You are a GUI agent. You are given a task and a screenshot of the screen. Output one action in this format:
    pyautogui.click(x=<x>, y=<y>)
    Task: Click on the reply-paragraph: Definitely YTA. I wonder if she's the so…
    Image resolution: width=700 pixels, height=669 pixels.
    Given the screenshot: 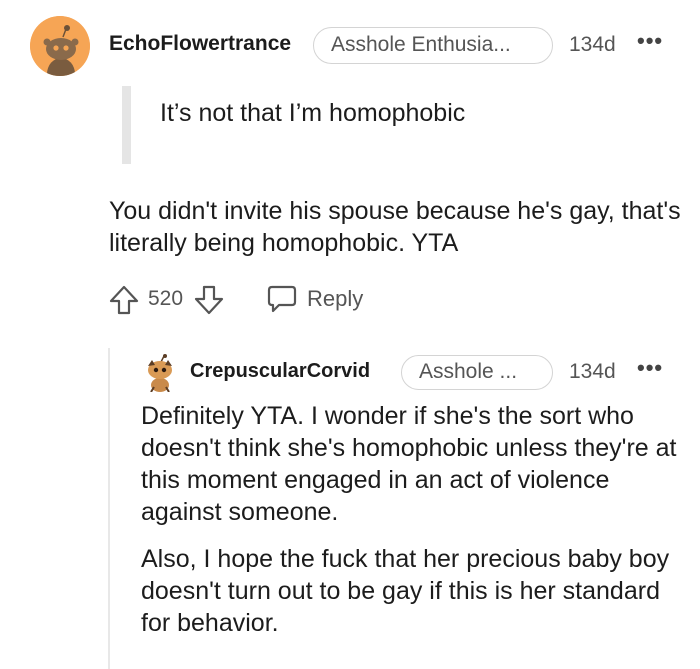 What is the action you would take?
    pyautogui.click(x=409, y=464)
    